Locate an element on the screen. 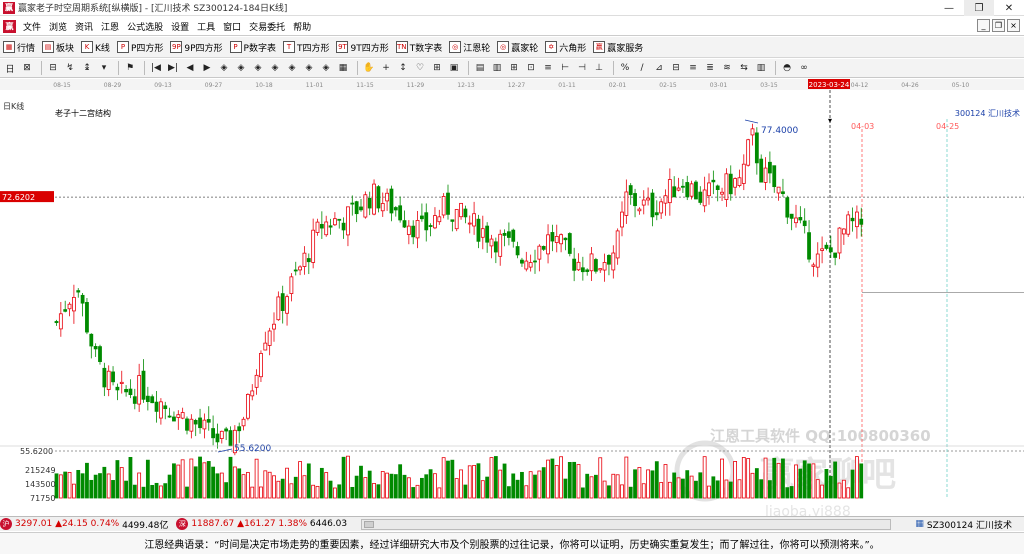 This screenshot has height=554, width=1024. drawing-tool-icon-40: ⇆ is located at coordinates (744, 68).